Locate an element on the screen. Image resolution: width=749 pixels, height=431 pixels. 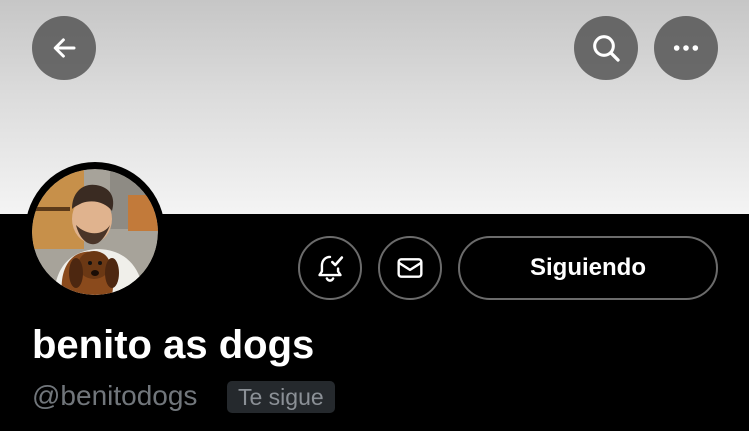
search-icon is located at coordinates (606, 48).